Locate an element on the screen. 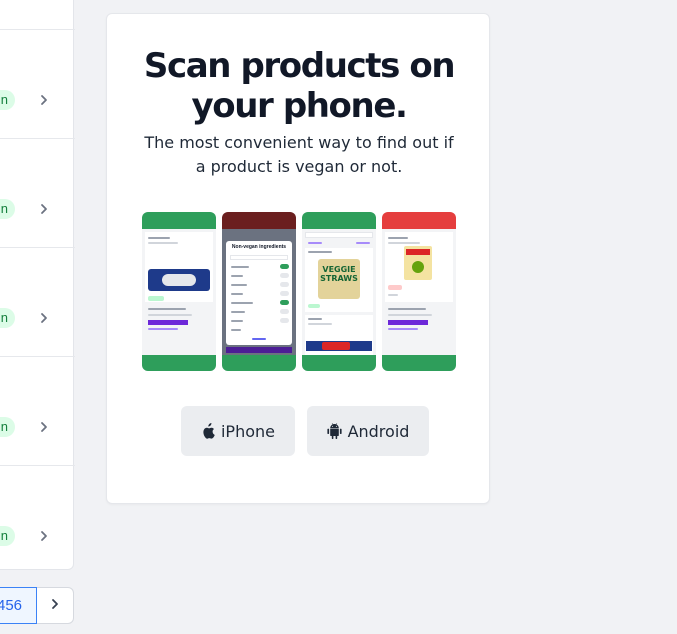  android-icon is located at coordinates (334, 431).